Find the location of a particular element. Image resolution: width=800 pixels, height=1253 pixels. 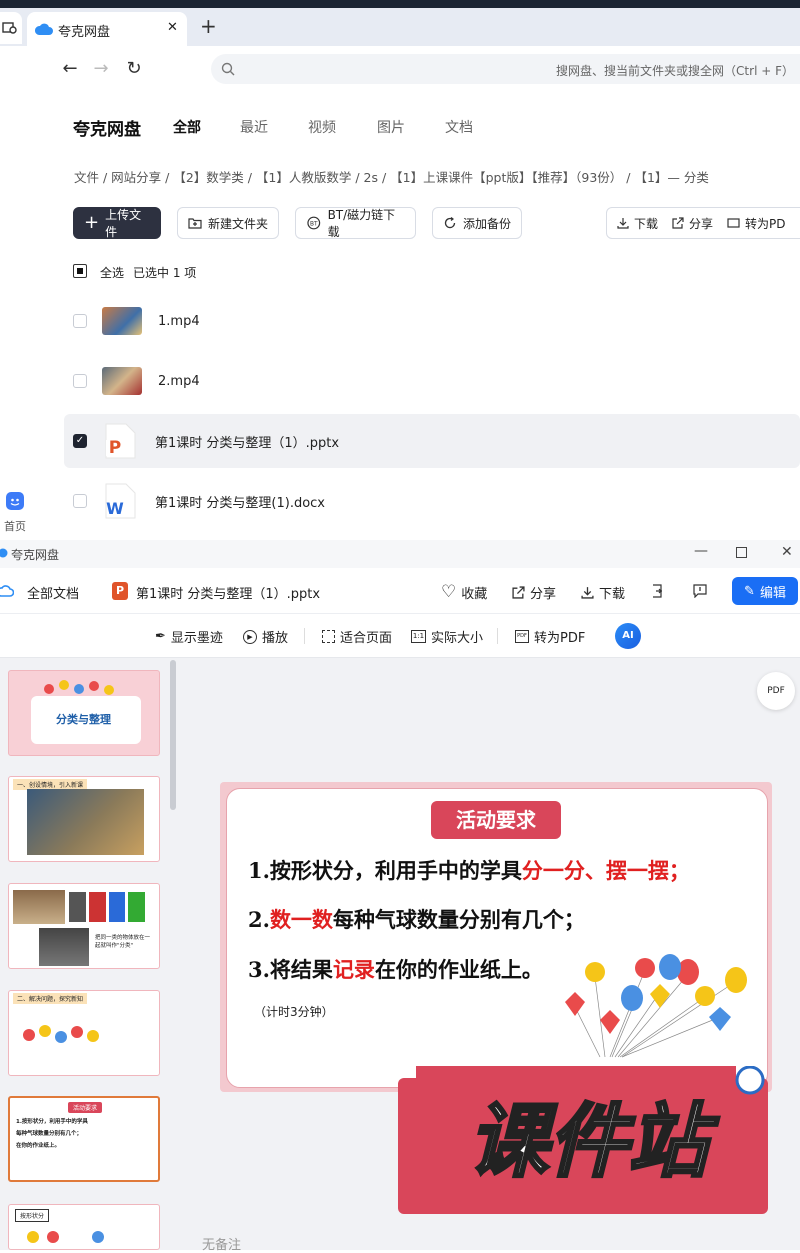

tab-video: 视频 is located at coordinates (322, 127).